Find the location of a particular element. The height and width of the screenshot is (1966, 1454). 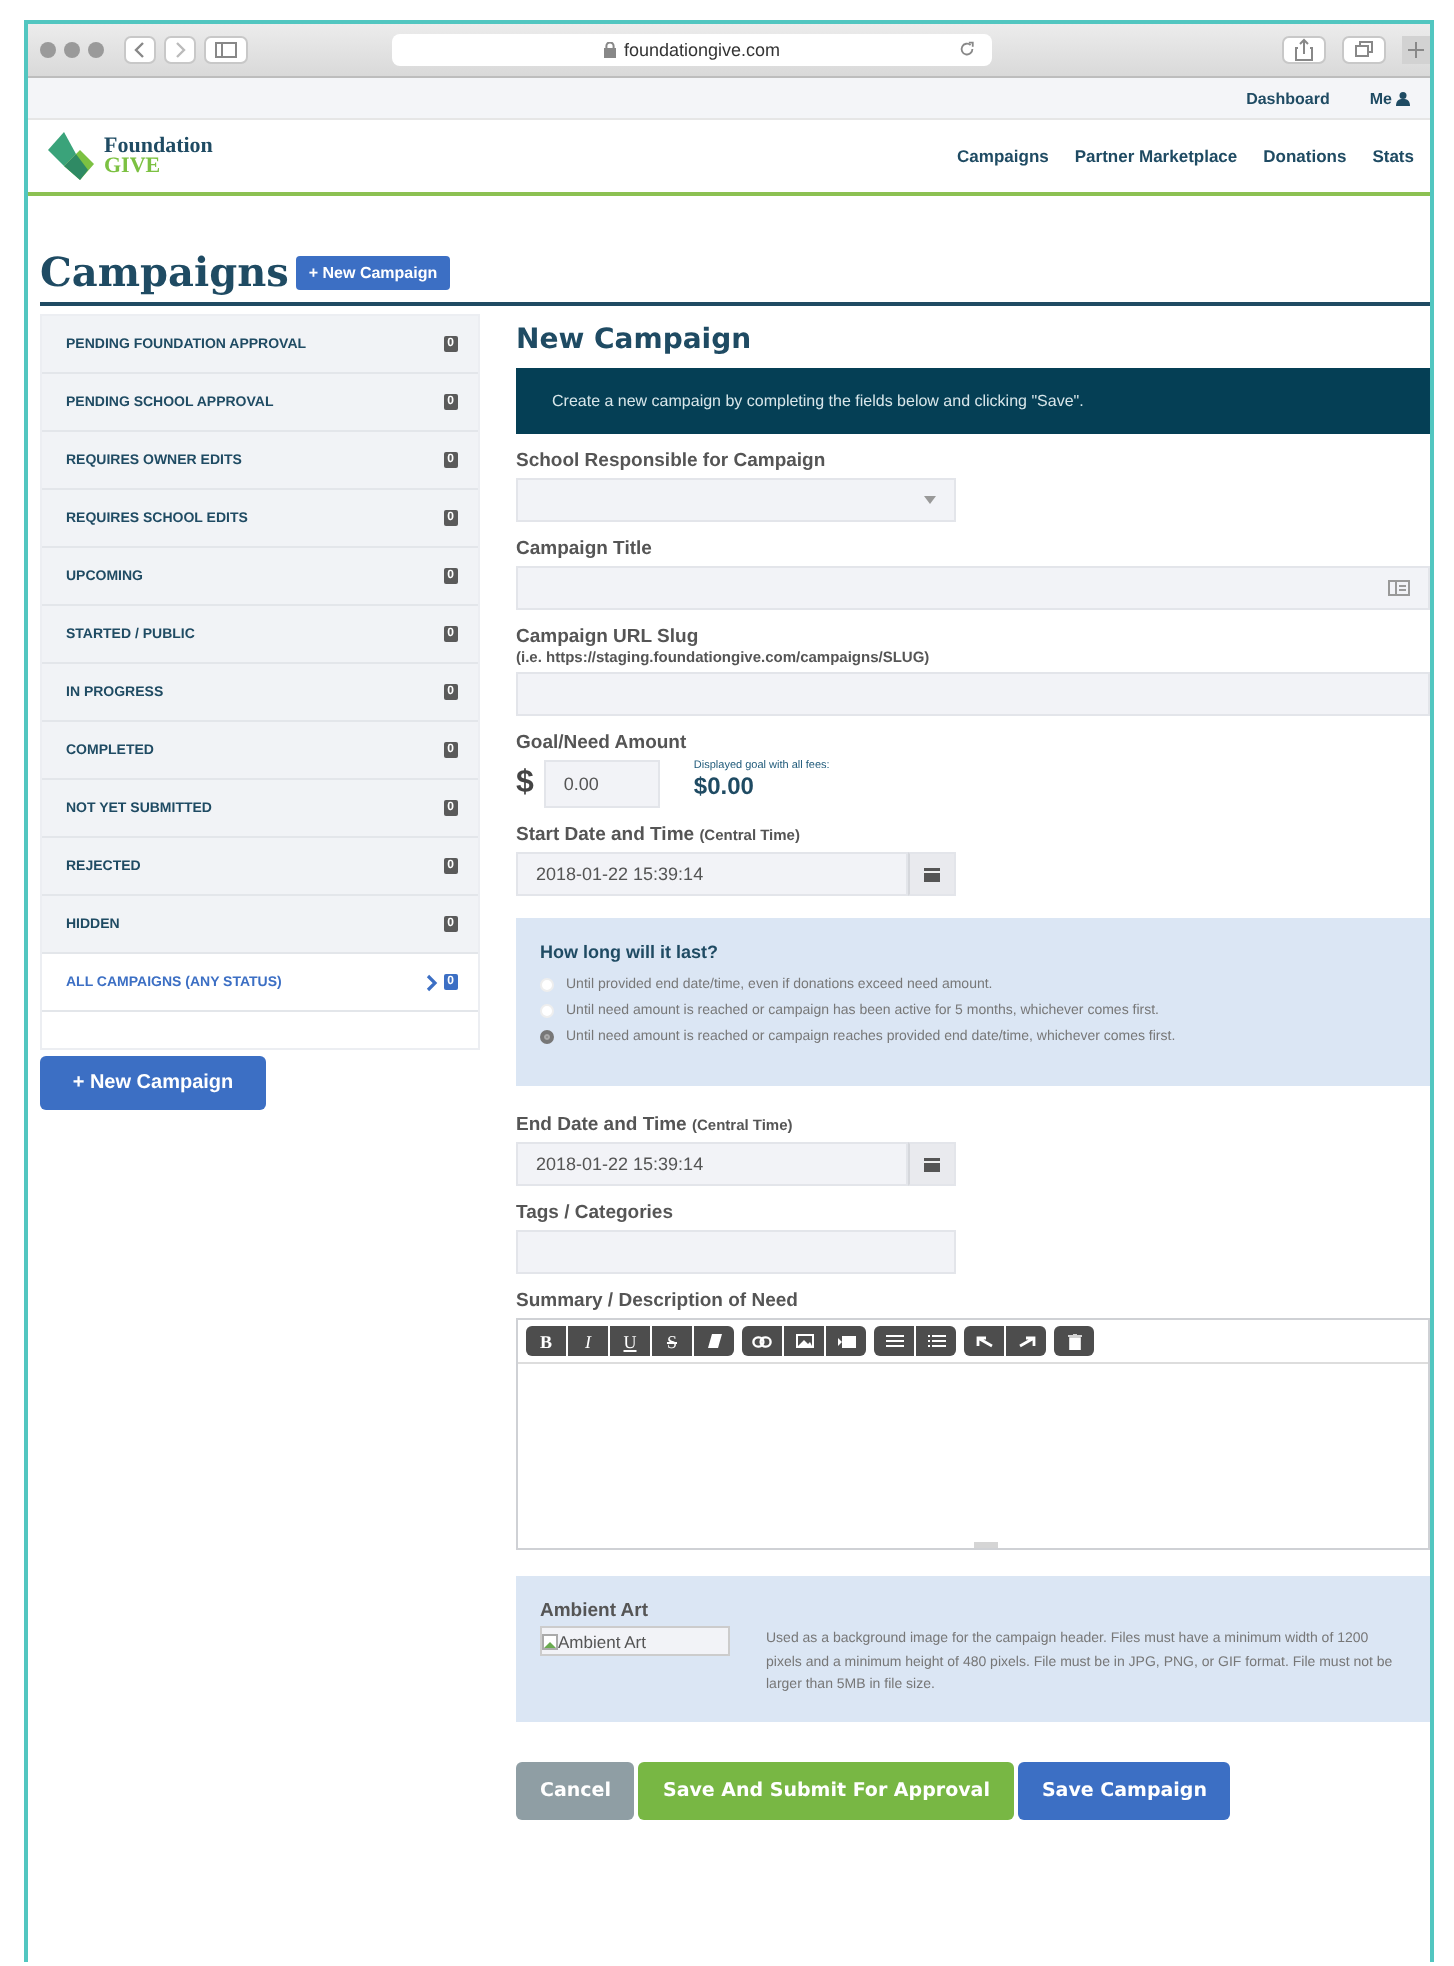

format-button: U is located at coordinates (630, 1341).